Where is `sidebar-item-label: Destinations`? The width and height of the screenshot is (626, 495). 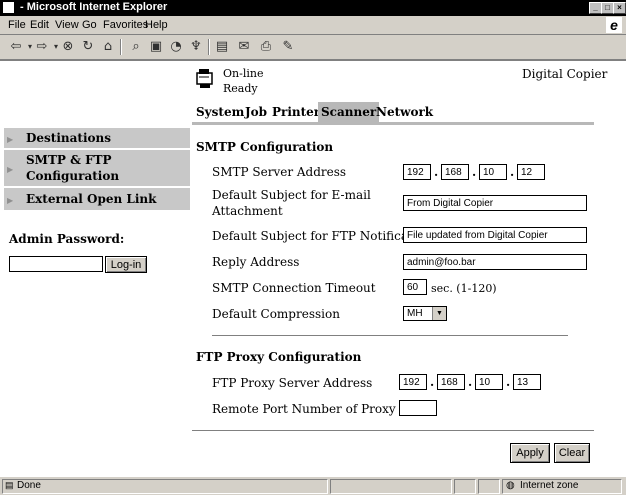 sidebar-item-label: Destinations is located at coordinates (68, 138).